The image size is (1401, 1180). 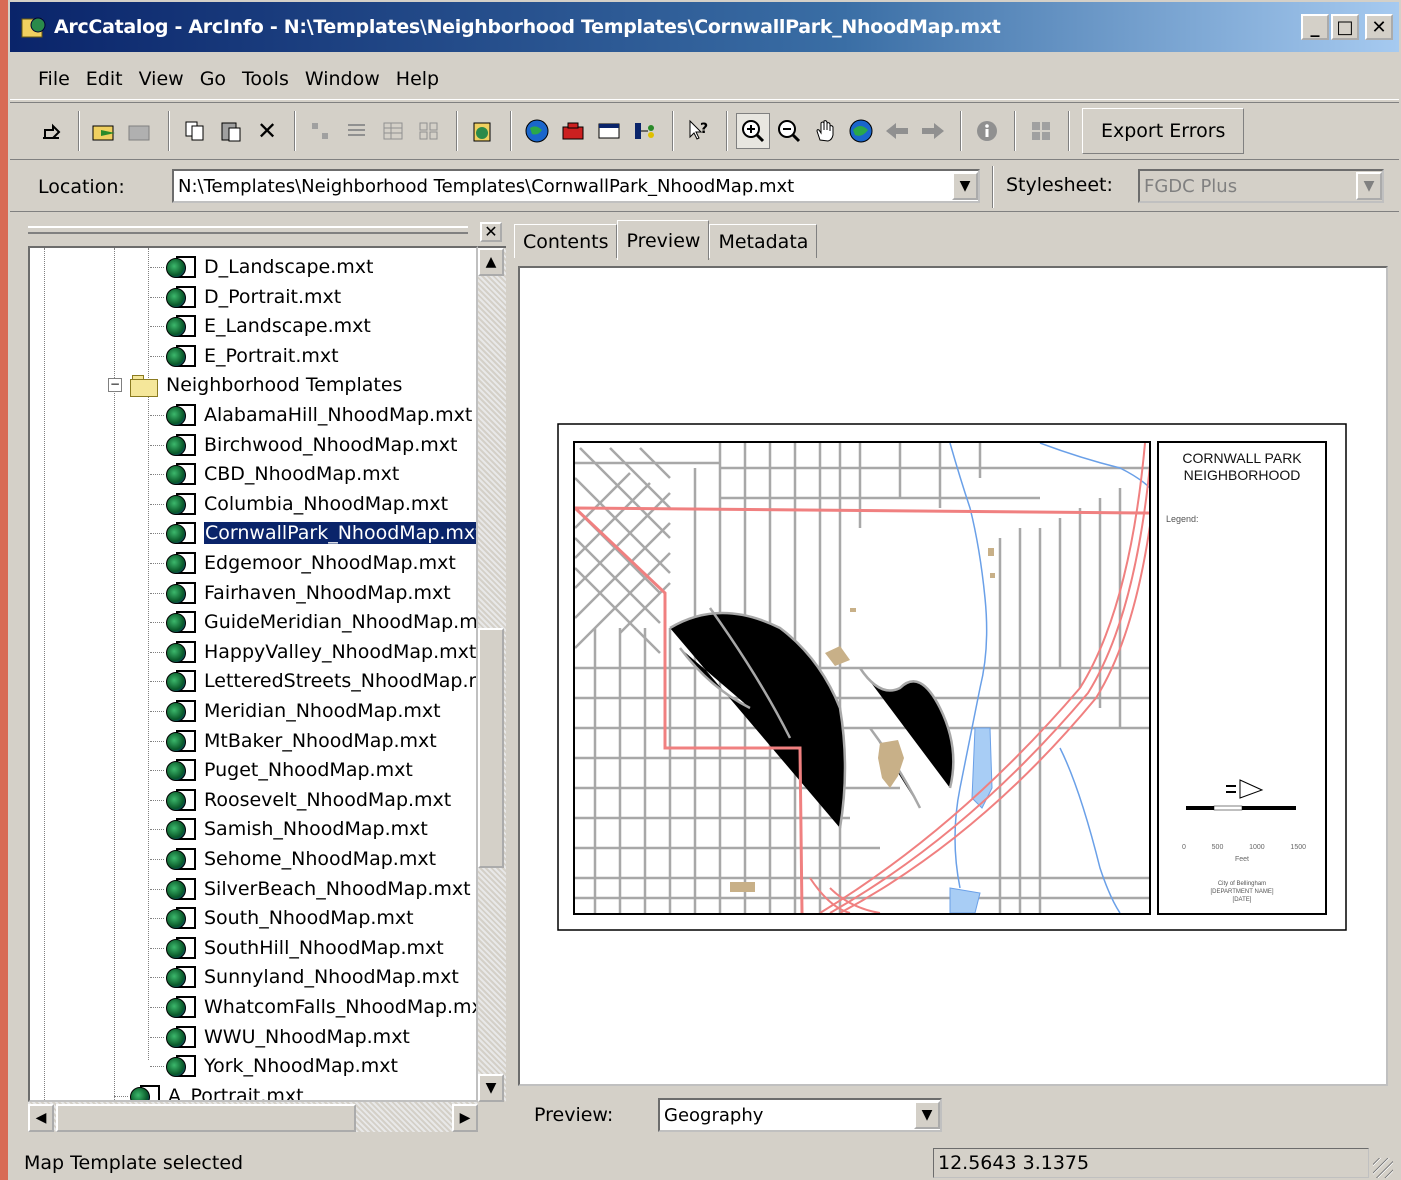 I want to click on zoom-out-icon, so click(x=789, y=131).